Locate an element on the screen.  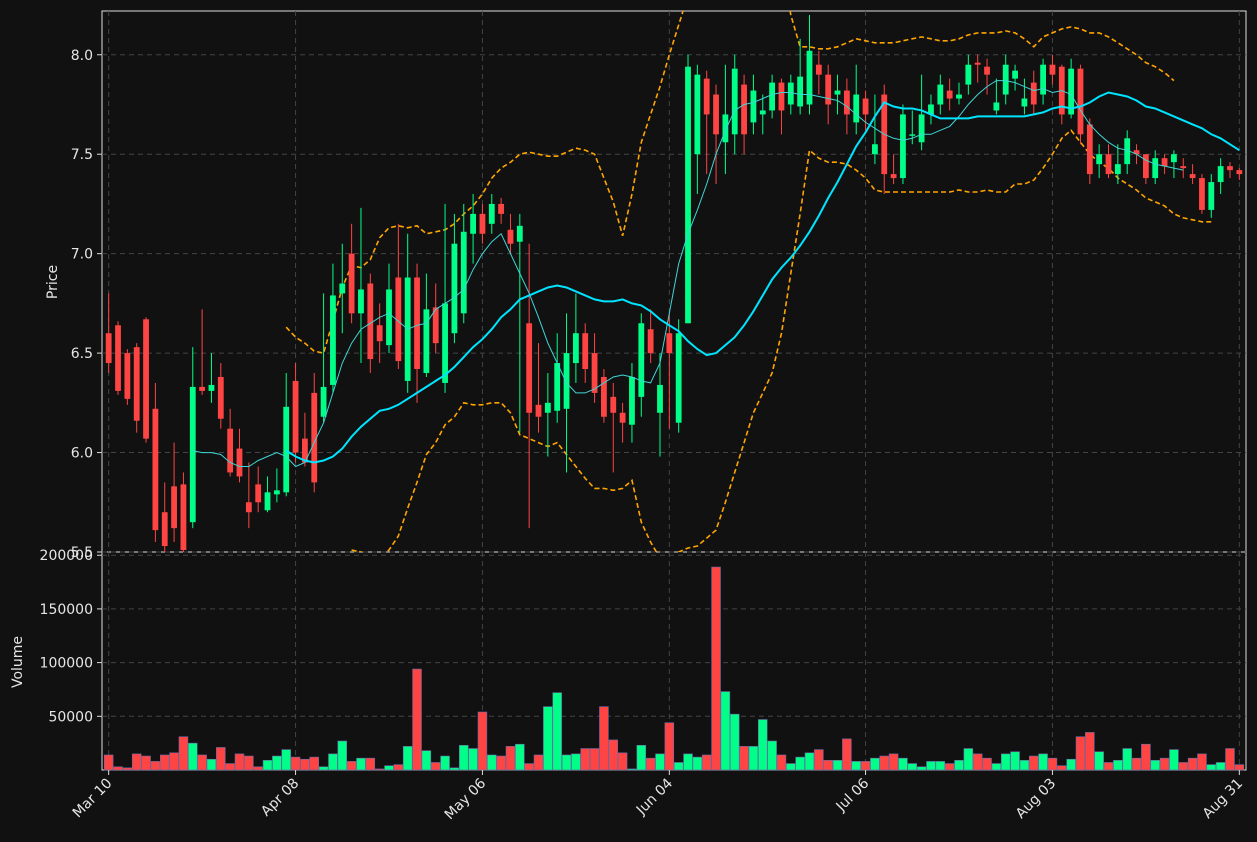
x-tick-label: Apr 08 is located at coordinates (280, 798).